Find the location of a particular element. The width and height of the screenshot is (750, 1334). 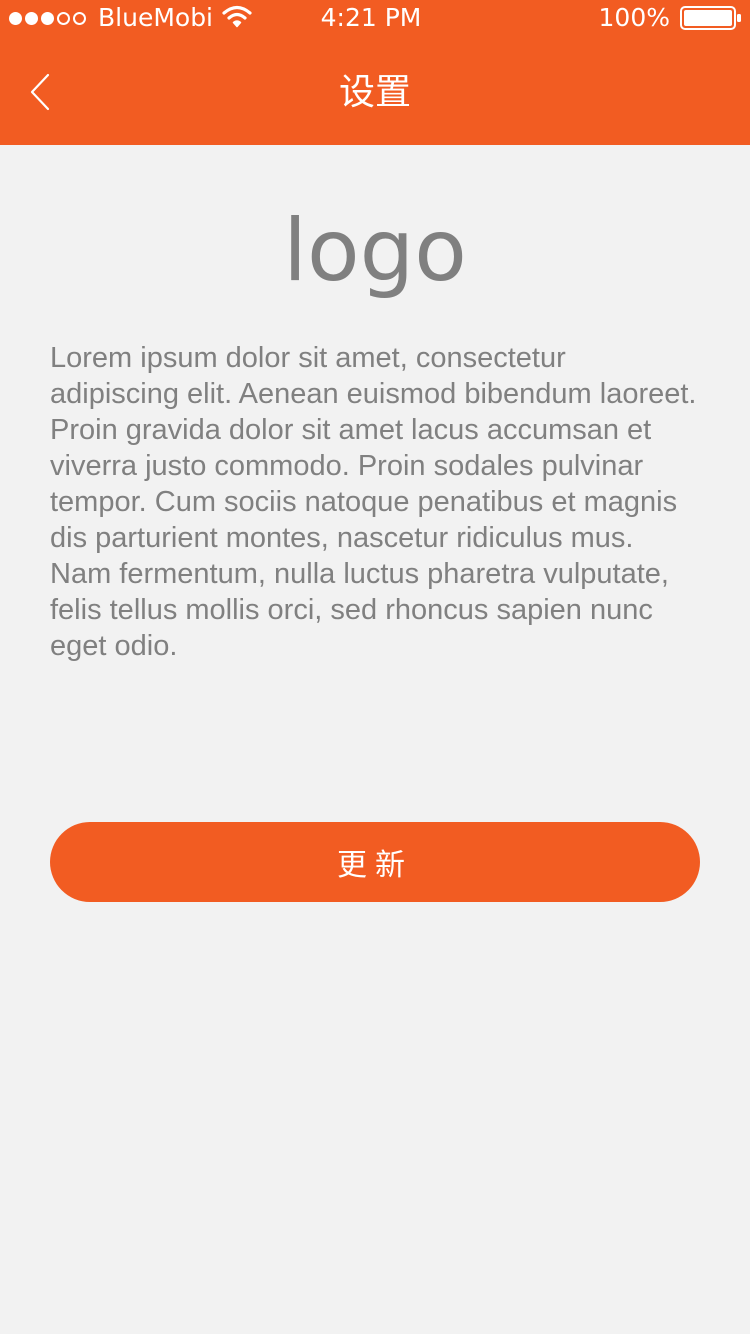

navigation-bar: 设置 is located at coordinates (375, 92).